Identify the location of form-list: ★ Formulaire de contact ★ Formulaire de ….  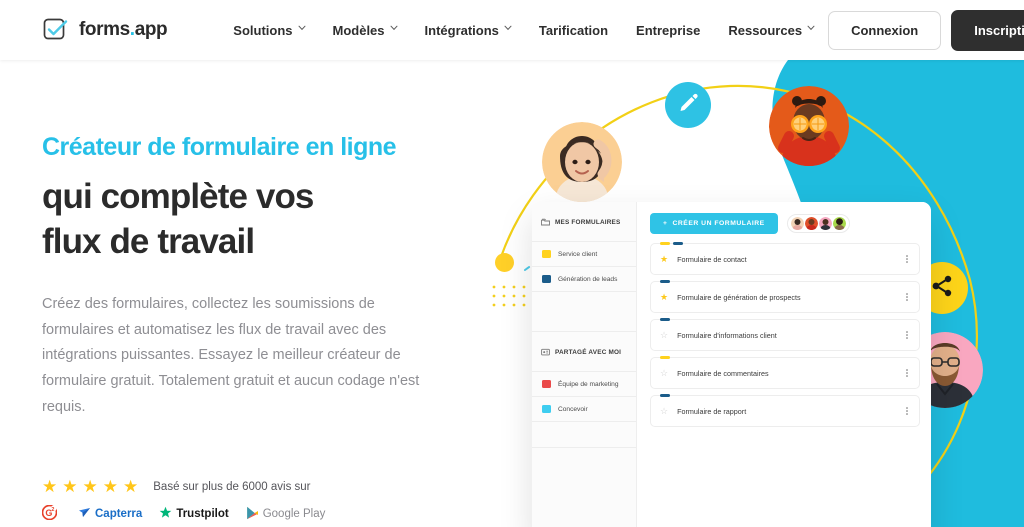
(785, 334).